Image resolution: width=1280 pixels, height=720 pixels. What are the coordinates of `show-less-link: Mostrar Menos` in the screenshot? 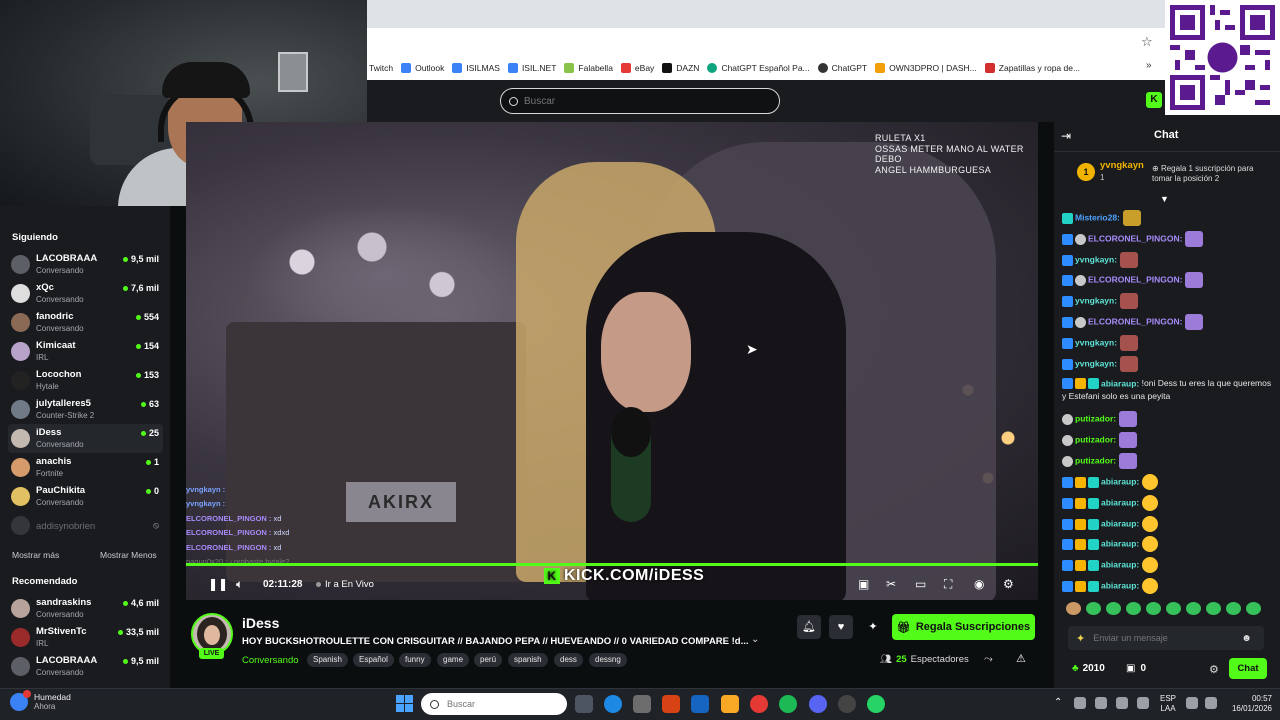 It's located at (128, 555).